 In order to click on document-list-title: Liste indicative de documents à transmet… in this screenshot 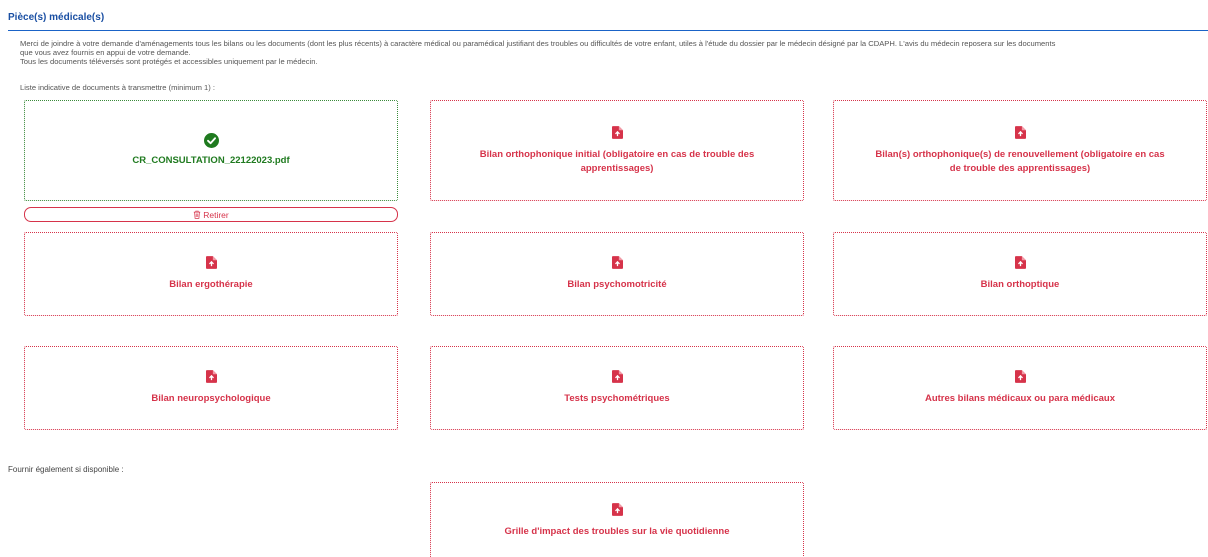, I will do `click(117, 87)`.